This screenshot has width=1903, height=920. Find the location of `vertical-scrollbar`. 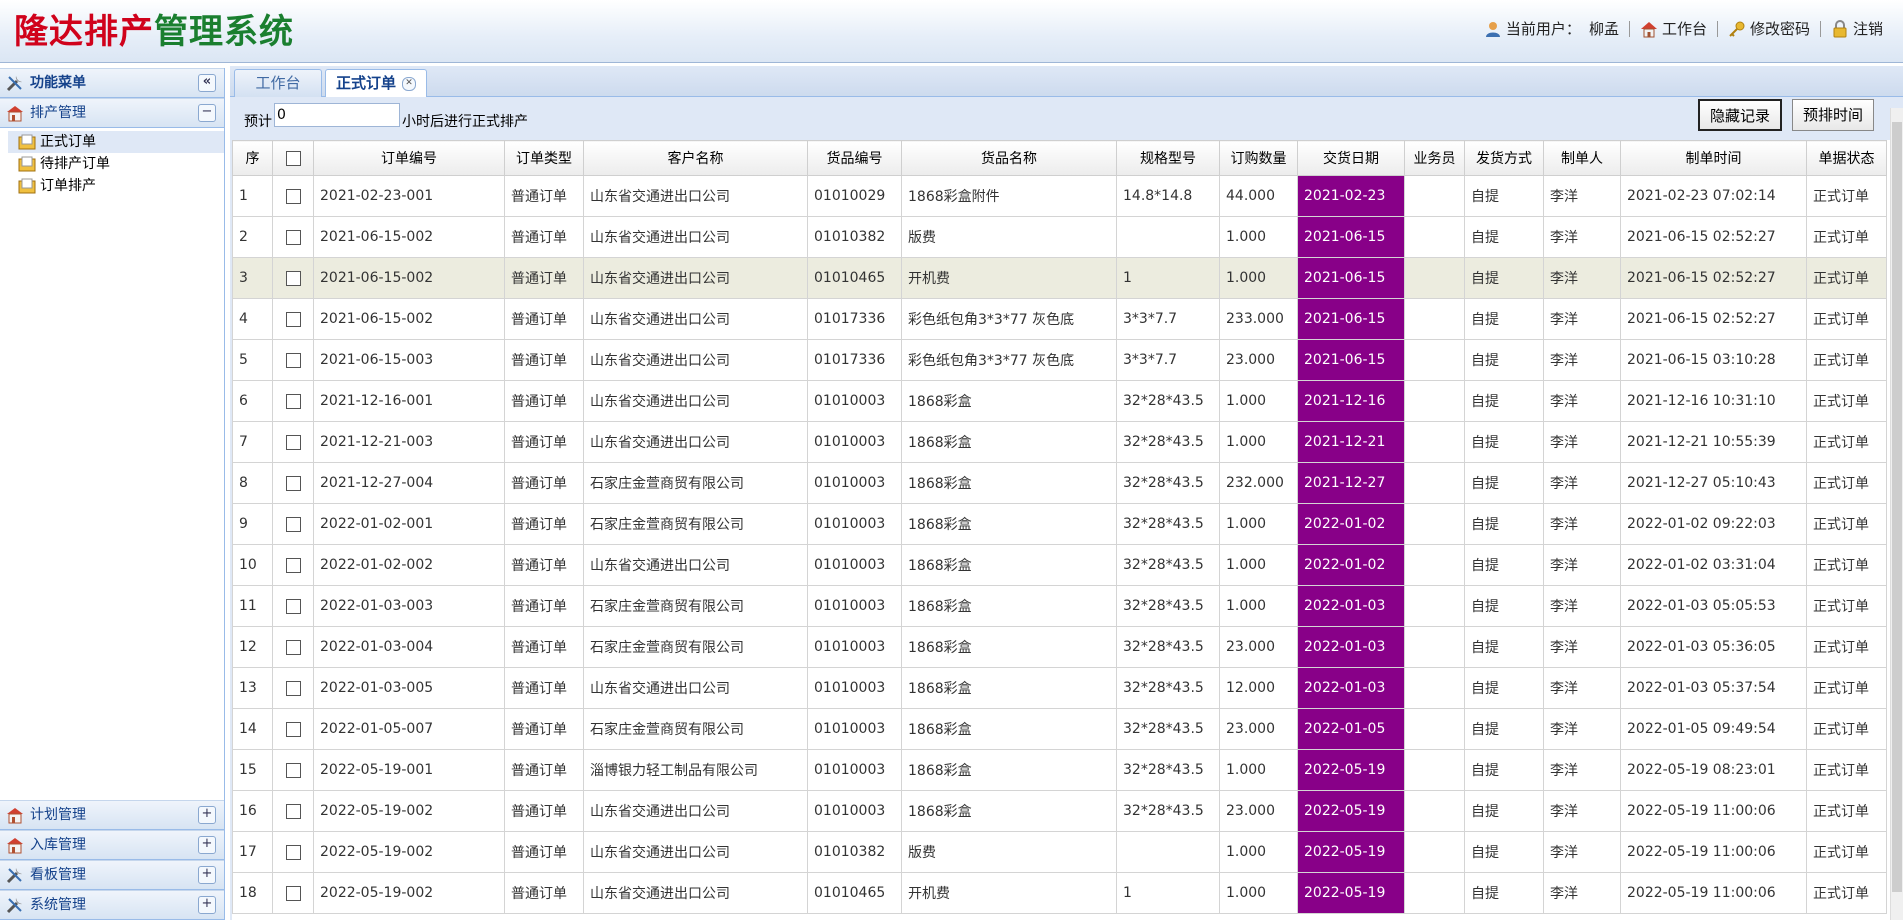

vertical-scrollbar is located at coordinates (1896, 514).